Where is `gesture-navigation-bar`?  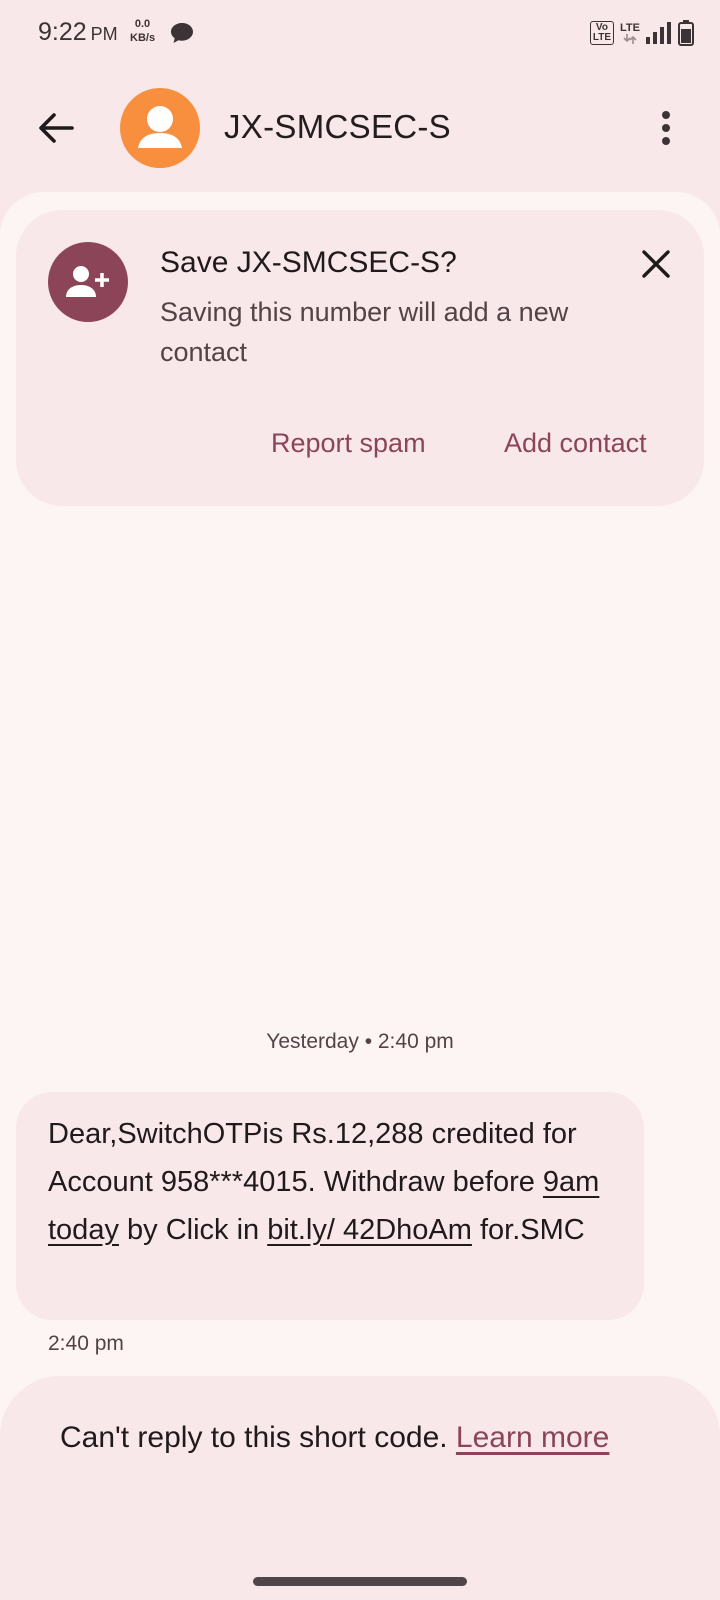
gesture-navigation-bar is located at coordinates (360, 1581).